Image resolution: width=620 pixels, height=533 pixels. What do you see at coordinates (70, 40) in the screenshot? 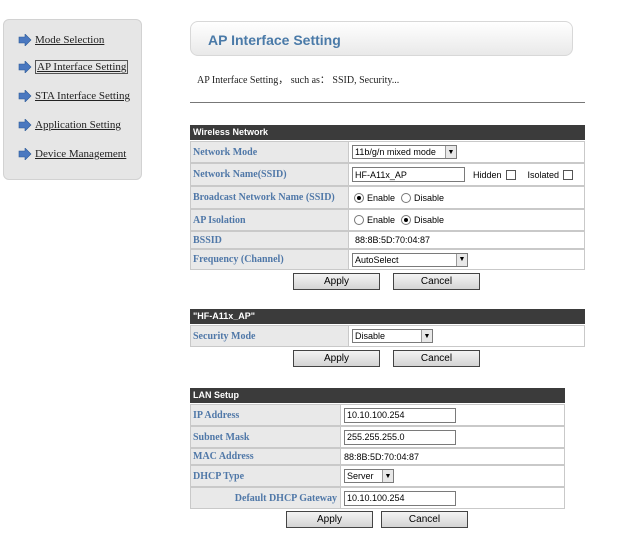
I see `nav-label: Mode Selection` at bounding box center [70, 40].